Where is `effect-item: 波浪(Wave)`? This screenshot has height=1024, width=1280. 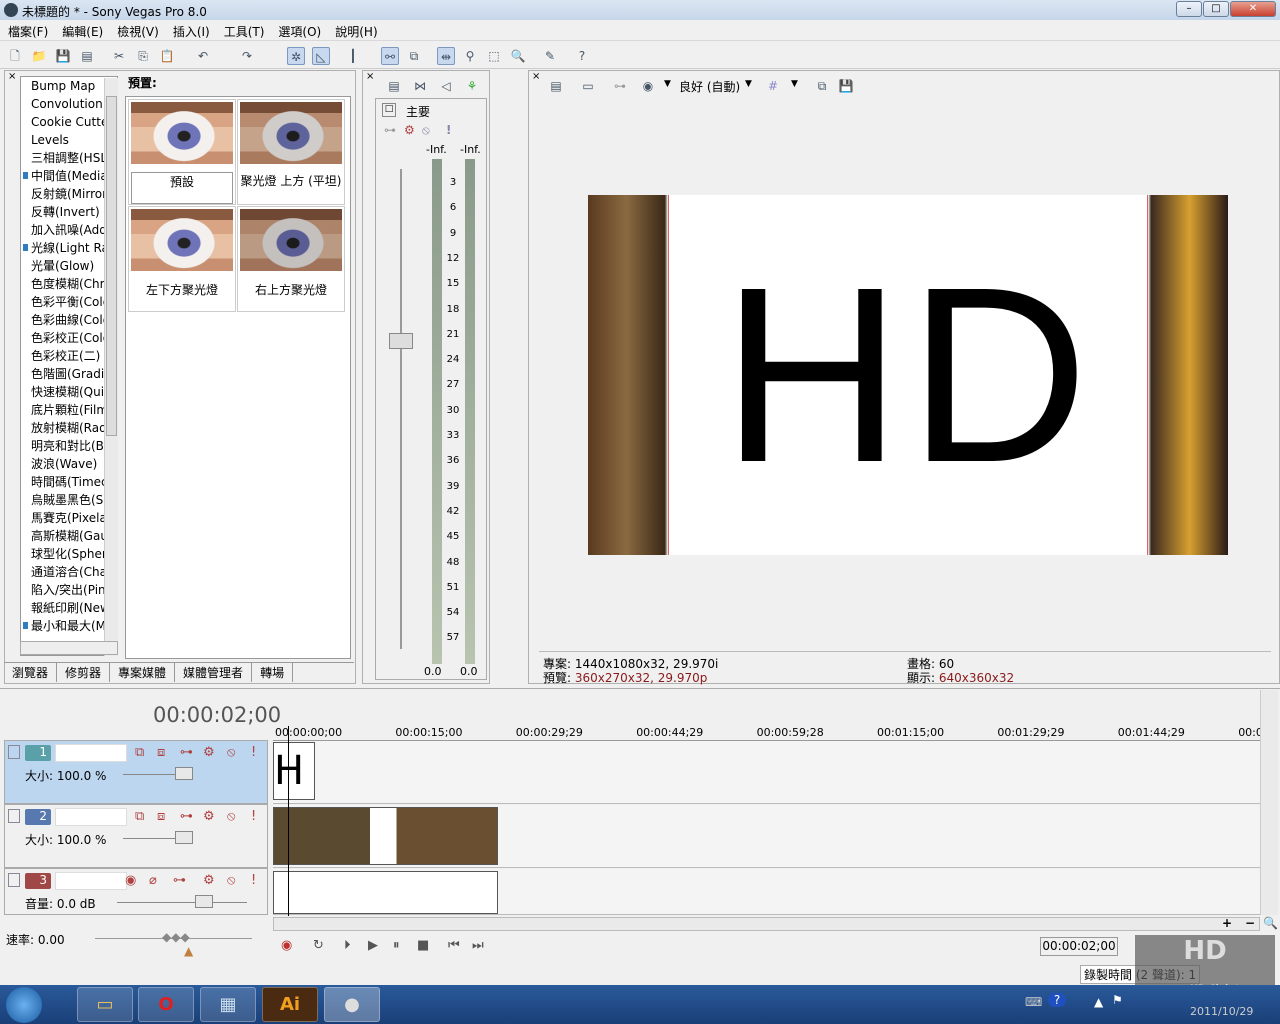
effect-item: 波浪(Wave) is located at coordinates (69, 464).